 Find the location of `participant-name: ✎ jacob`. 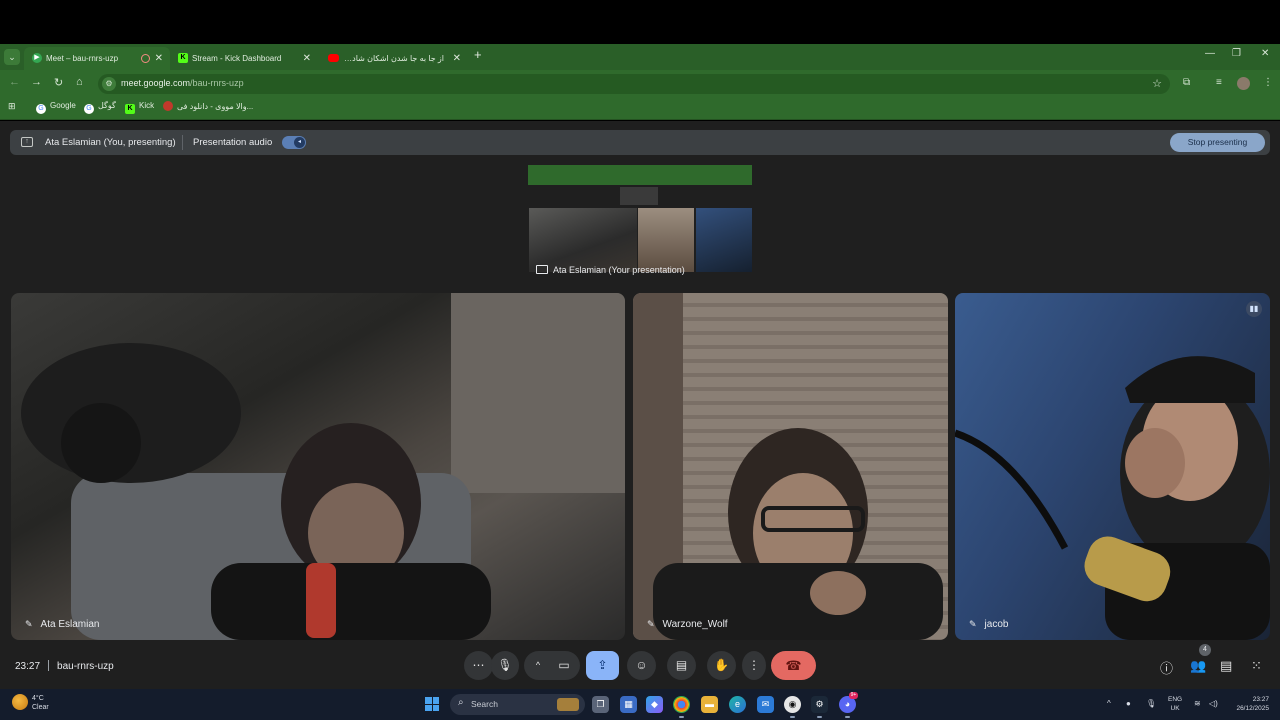

participant-name: ✎ jacob is located at coordinates (988, 624).